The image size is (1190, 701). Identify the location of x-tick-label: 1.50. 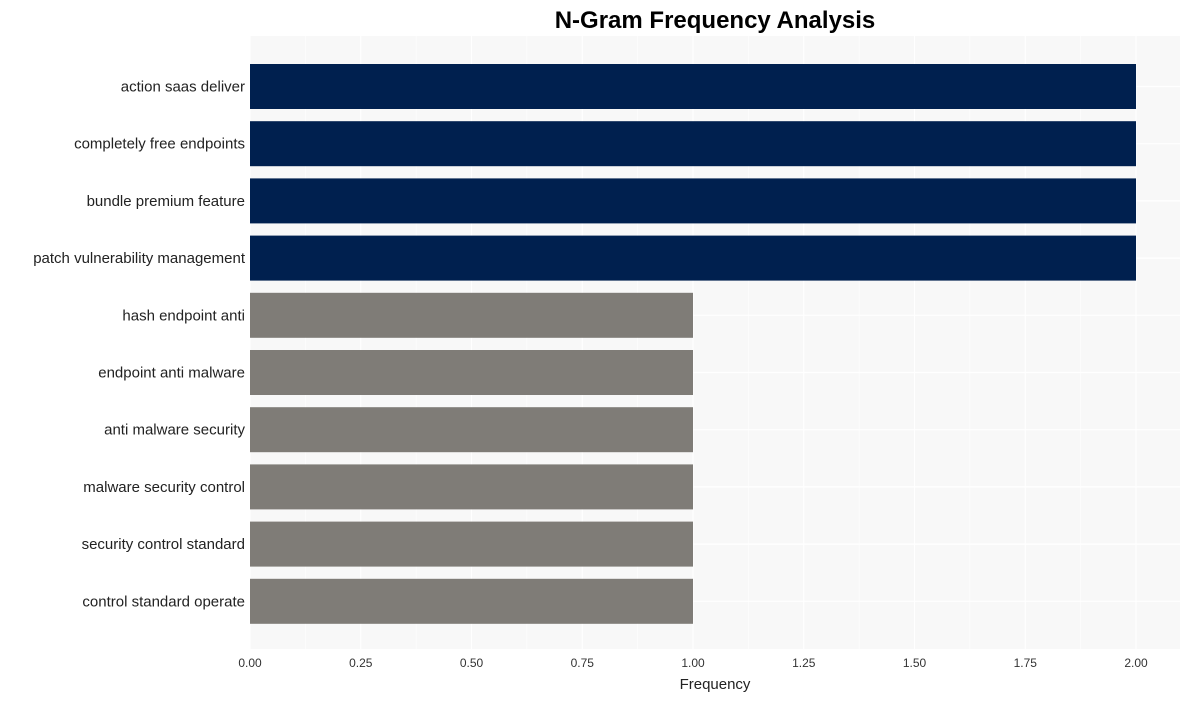
(915, 663).